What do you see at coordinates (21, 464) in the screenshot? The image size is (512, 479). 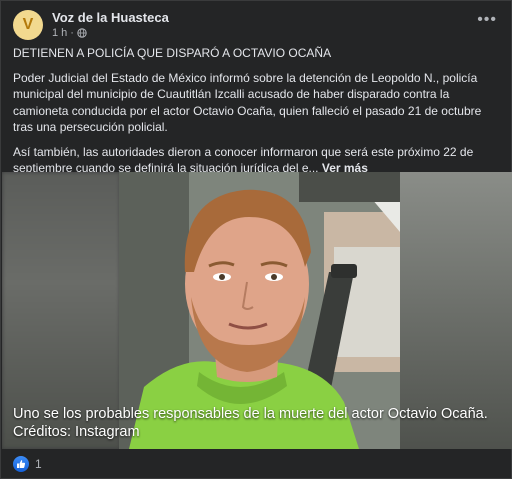 I see `like-icon` at bounding box center [21, 464].